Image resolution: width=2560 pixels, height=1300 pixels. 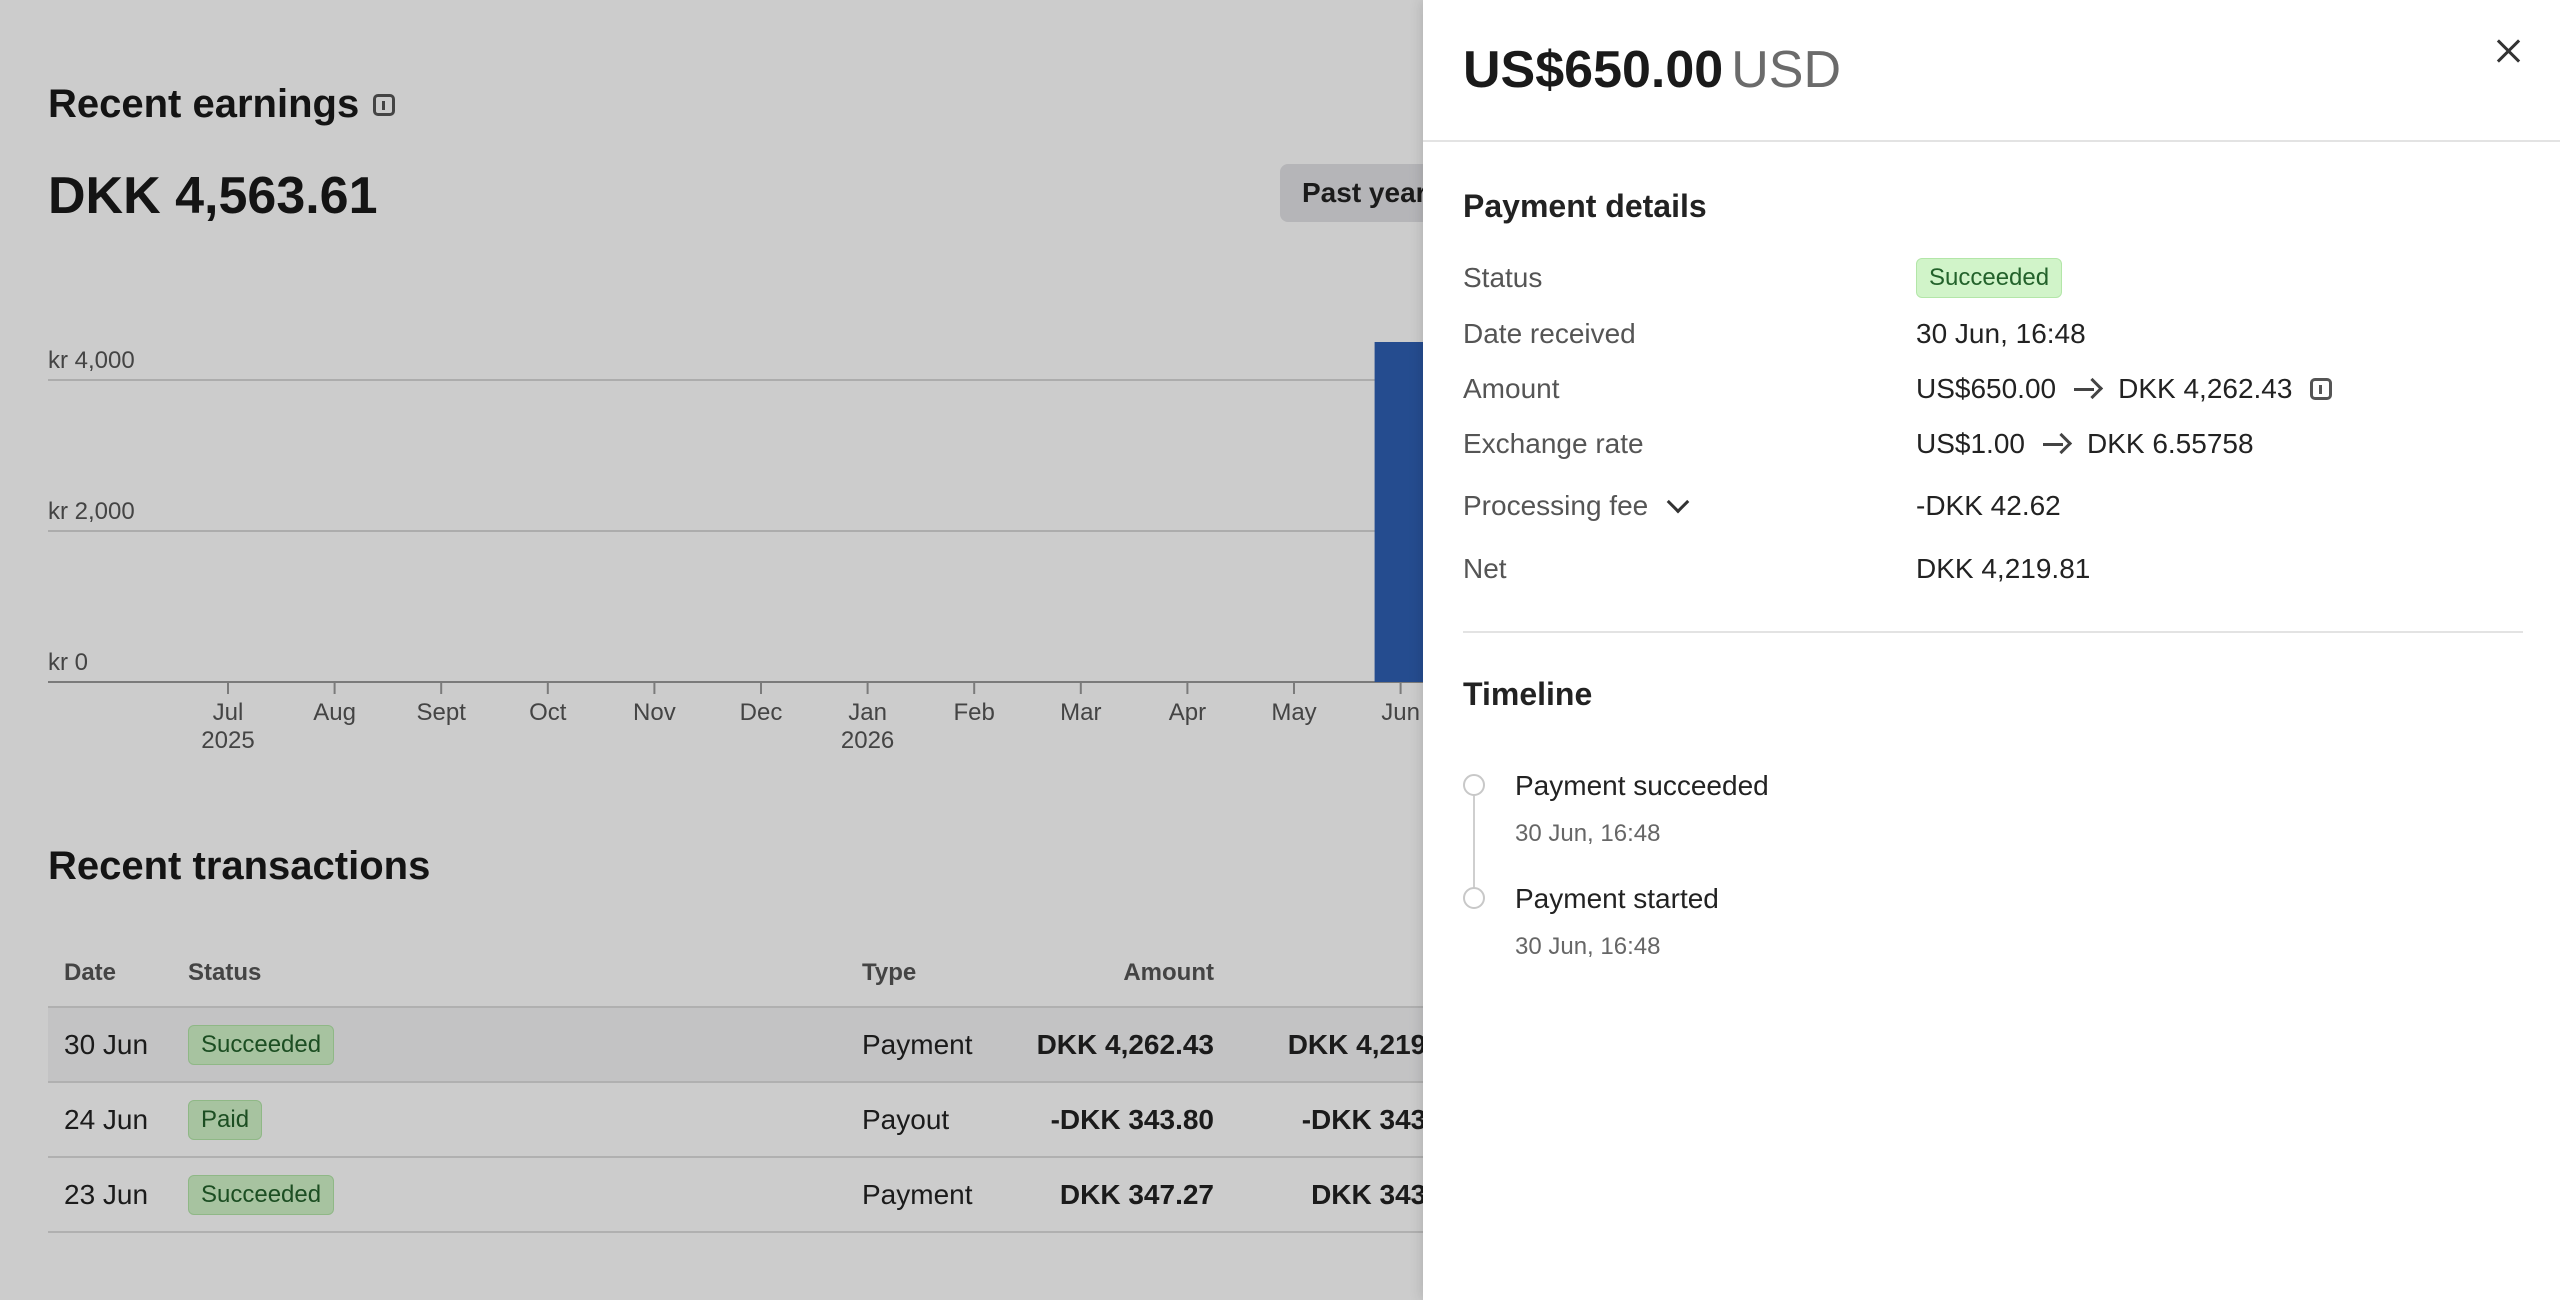 What do you see at coordinates (1970, 443) in the screenshot?
I see `rate-from: US$1.00` at bounding box center [1970, 443].